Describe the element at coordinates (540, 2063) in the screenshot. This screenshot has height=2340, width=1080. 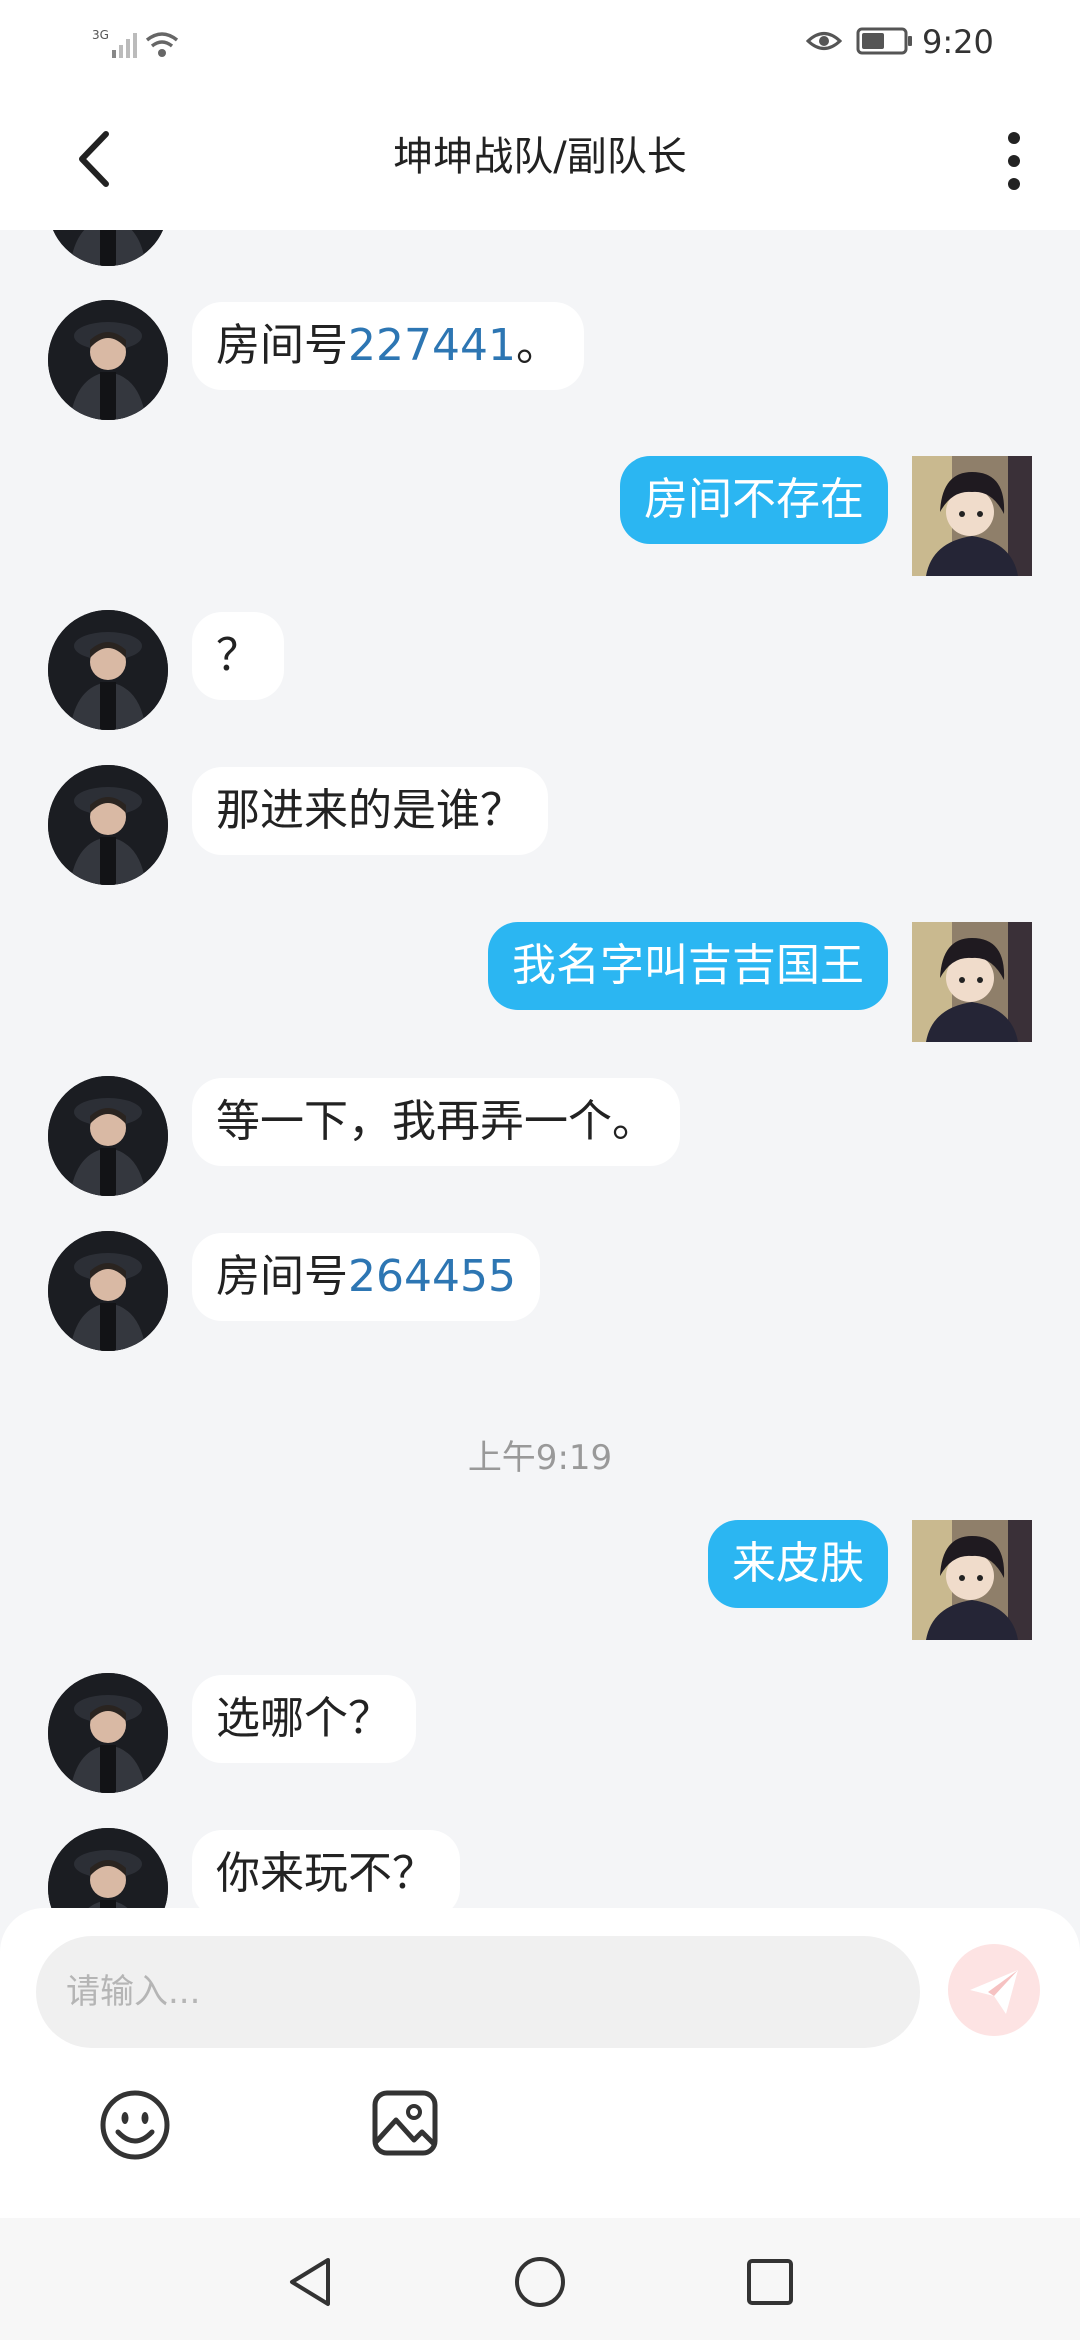
I see `message-composer` at that location.